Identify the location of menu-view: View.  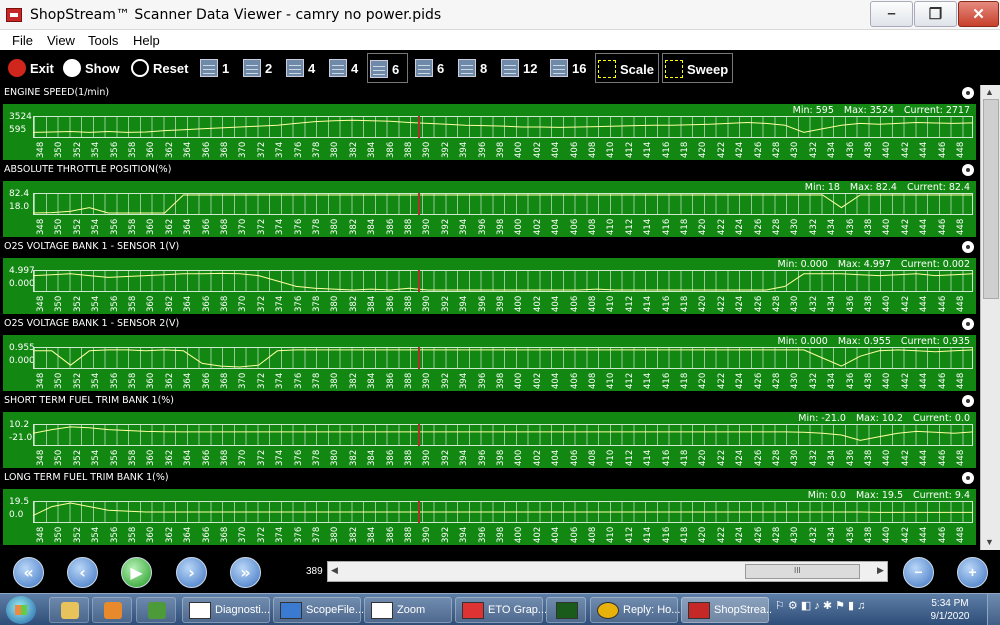
(61, 40).